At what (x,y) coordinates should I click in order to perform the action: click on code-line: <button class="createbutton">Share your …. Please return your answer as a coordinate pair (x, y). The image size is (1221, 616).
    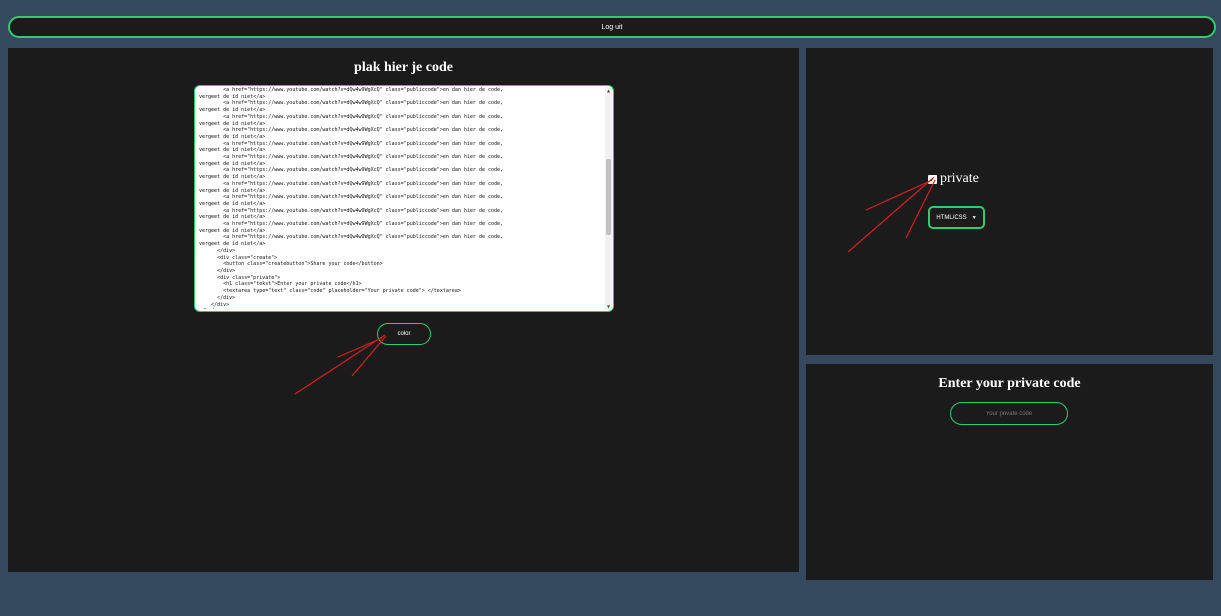
    Looking at the image, I should click on (291, 264).